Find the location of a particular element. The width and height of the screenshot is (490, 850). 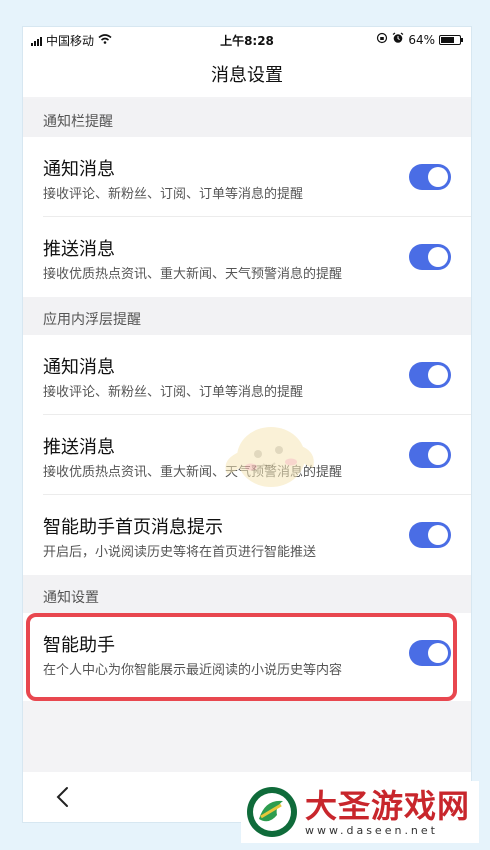

battery-percent: 64% is located at coordinates (421, 39).